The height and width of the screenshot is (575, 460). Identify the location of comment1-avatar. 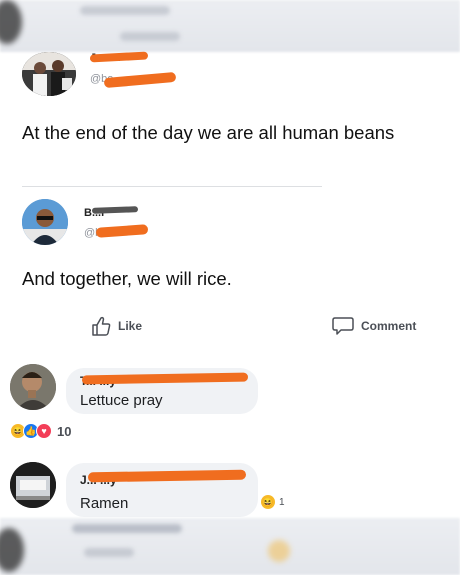
(33, 387).